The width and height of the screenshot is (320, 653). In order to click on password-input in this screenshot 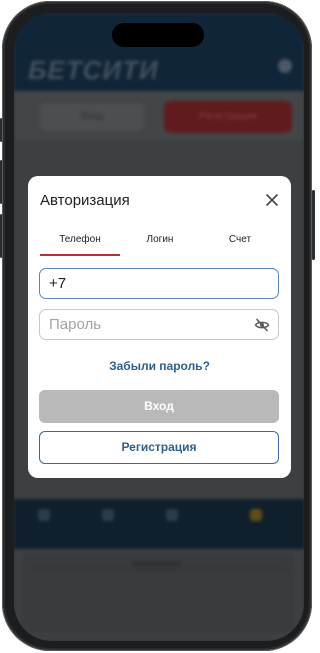, I will do `click(149, 324)`.